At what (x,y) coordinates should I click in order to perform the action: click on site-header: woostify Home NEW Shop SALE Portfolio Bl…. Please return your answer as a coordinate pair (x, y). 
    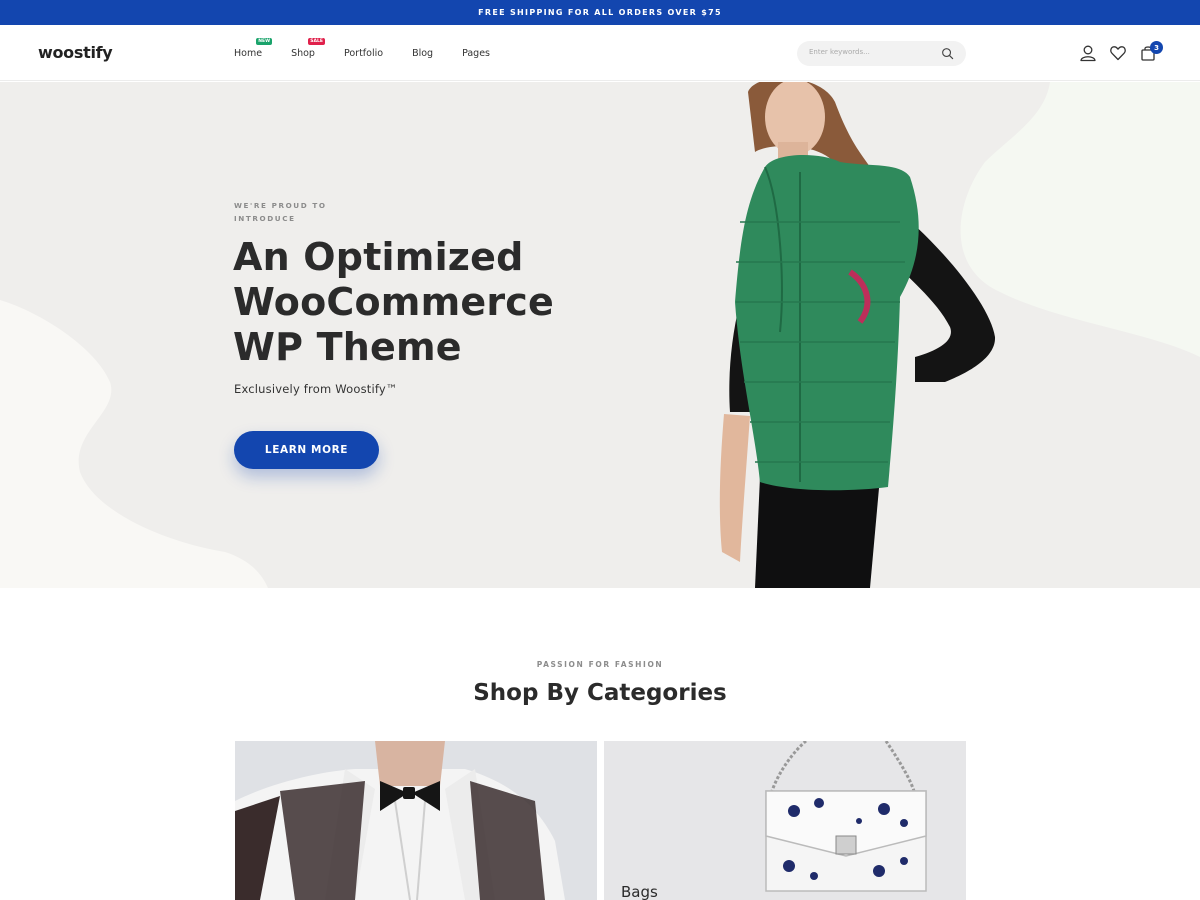
    Looking at the image, I should click on (600, 53).